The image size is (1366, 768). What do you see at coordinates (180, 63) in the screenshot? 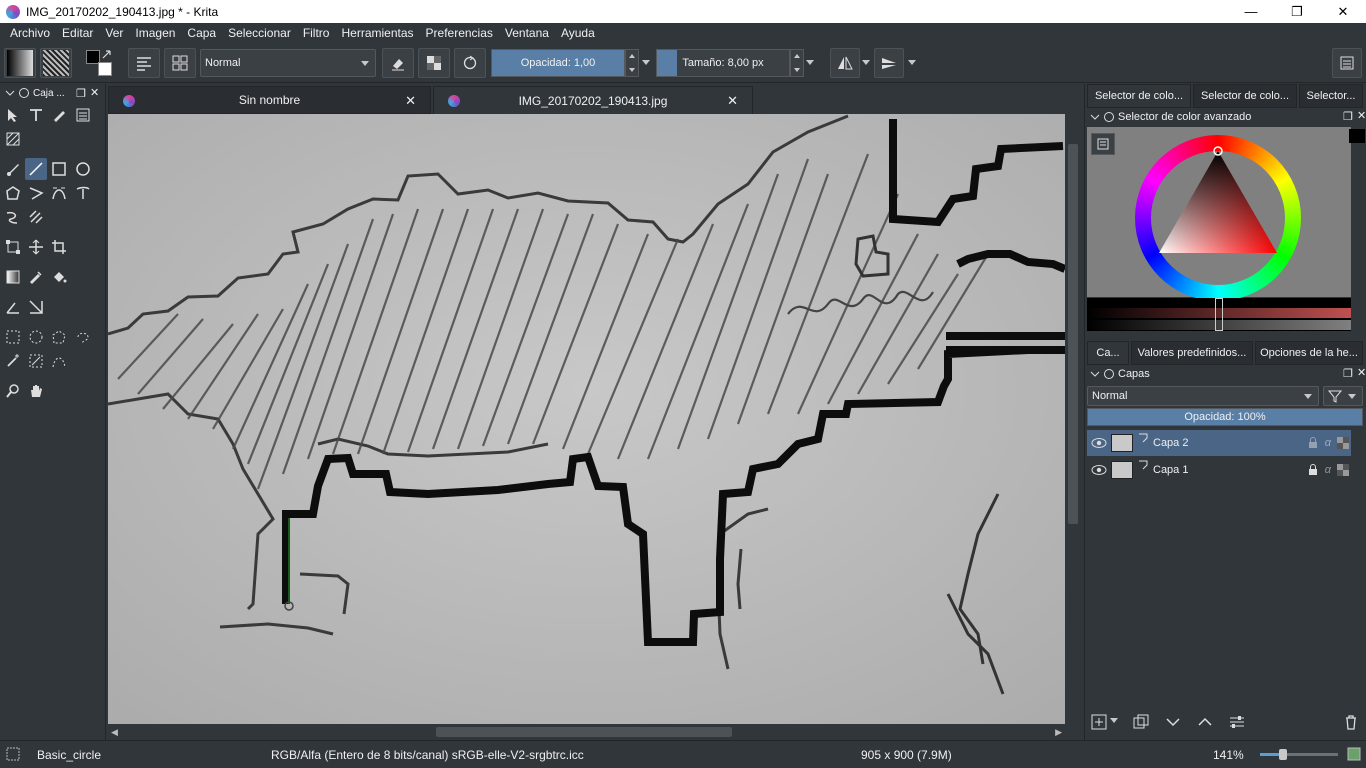
I see `brush-presets-button` at bounding box center [180, 63].